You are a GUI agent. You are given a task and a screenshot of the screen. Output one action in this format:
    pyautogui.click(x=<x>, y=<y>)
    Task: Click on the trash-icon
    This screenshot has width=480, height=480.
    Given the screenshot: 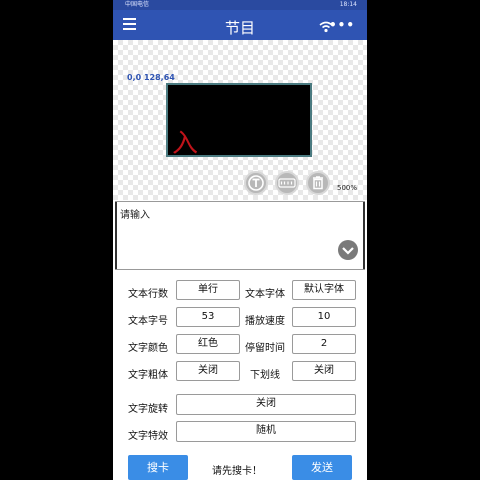 What is the action you would take?
    pyautogui.click(x=318, y=183)
    